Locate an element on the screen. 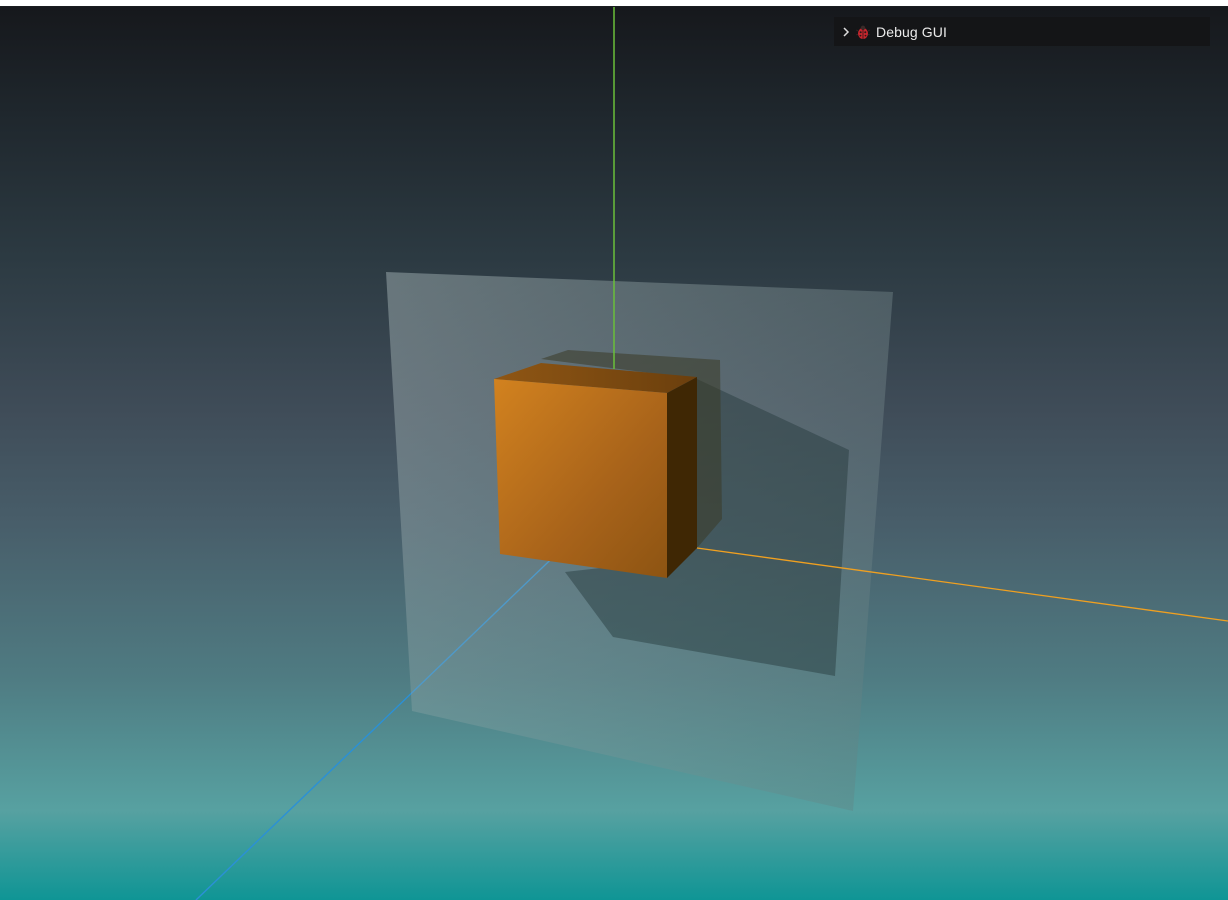 The height and width of the screenshot is (900, 1228). debug-gui-title: Debug GUI is located at coordinates (911, 32).